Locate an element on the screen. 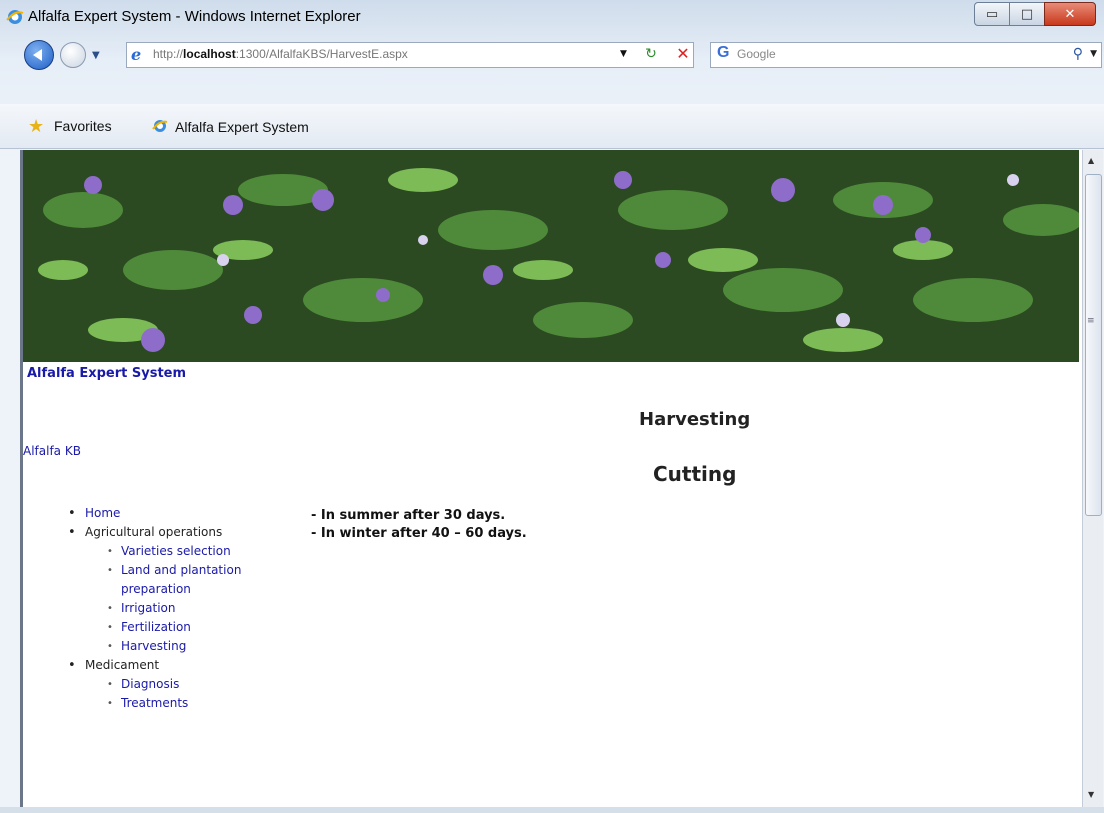  stop-icon: ✕ is located at coordinates (683, 53).